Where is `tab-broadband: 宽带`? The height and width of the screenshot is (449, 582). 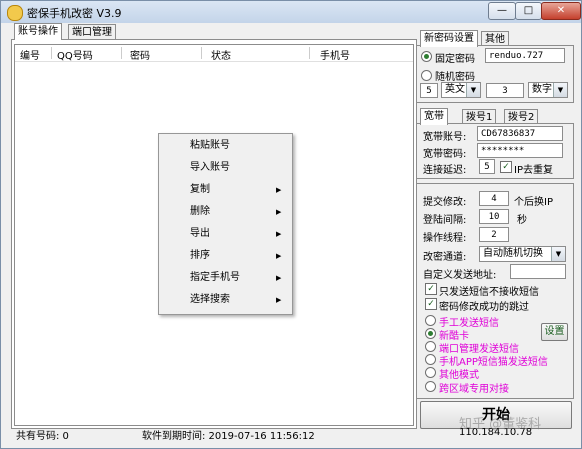
tab-broadband: 宽带 is located at coordinates (434, 116).